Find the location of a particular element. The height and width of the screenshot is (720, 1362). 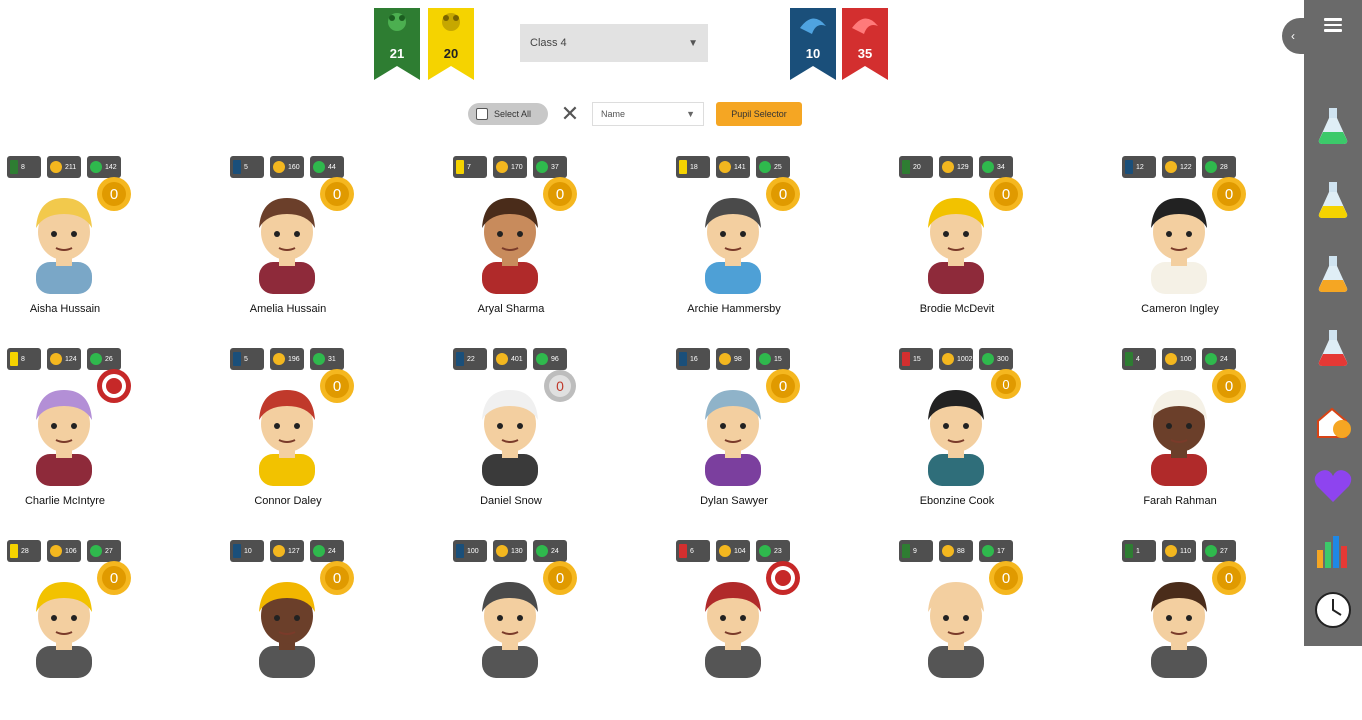

house-count: 5 is located at coordinates (246, 359).